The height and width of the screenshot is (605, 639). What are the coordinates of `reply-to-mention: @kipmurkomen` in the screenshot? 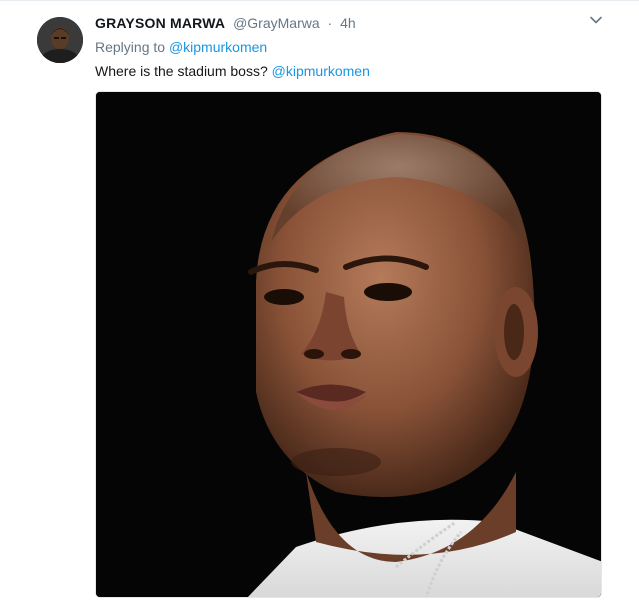 It's located at (218, 47).